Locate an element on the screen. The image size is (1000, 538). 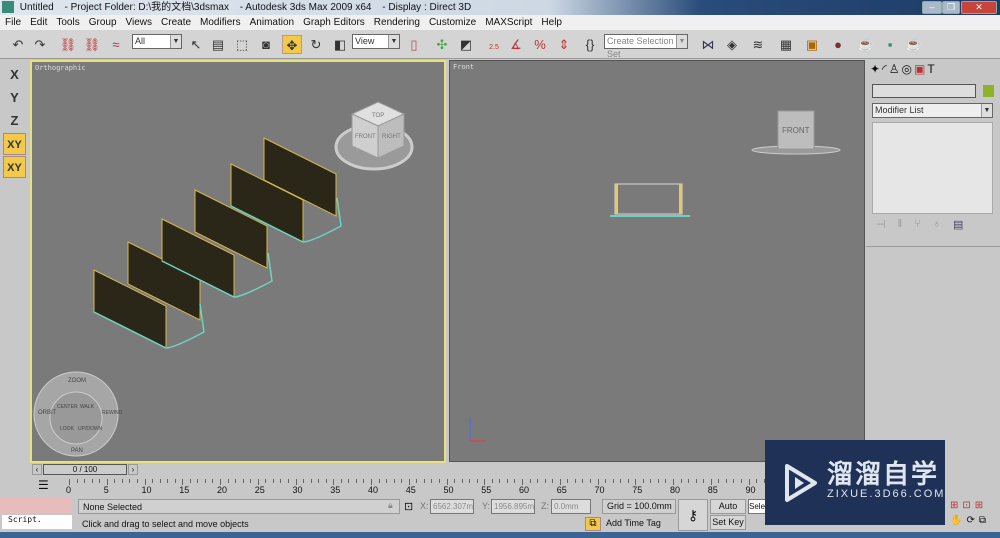
pivot-center-icon: ▯ is located at coordinates (414, 44).